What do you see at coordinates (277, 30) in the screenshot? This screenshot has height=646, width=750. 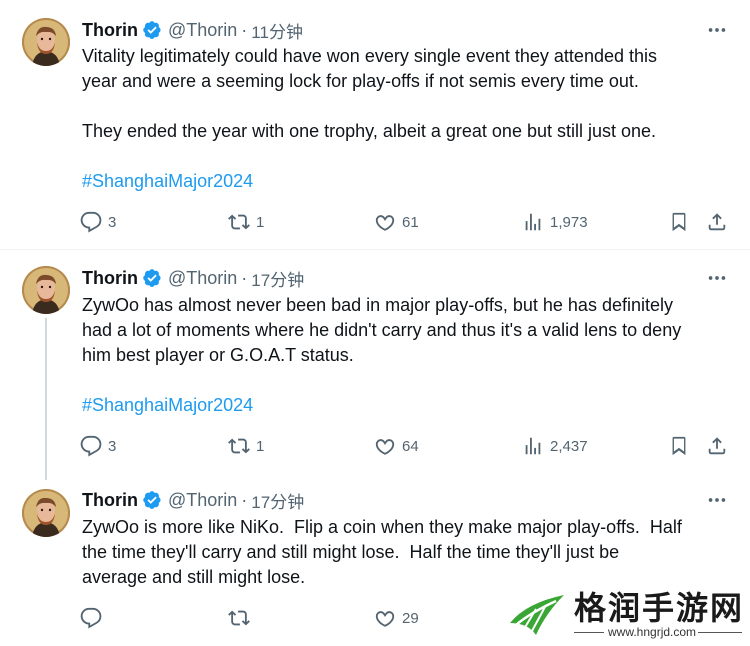 I see `timestamp: 11分钟` at bounding box center [277, 30].